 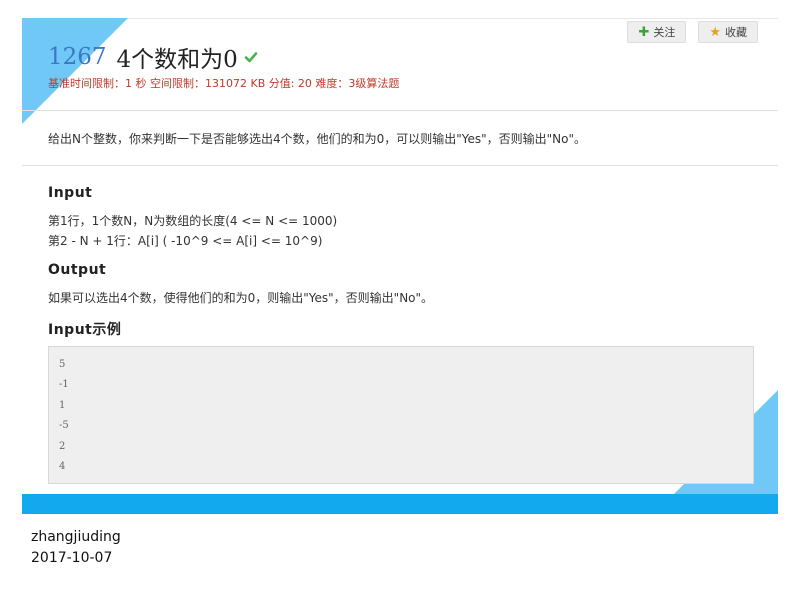 I want to click on follow-button: ✚ 关注, so click(x=657, y=32).